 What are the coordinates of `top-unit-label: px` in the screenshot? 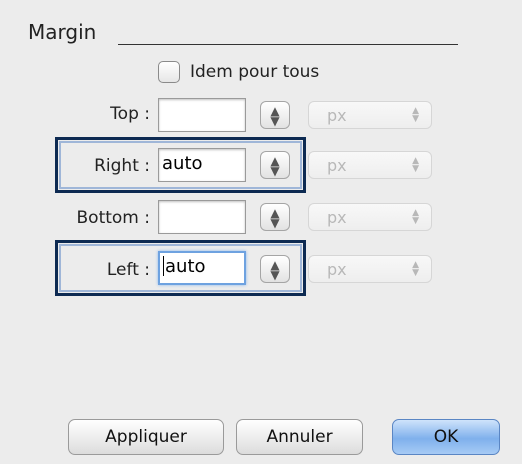 It's located at (337, 115).